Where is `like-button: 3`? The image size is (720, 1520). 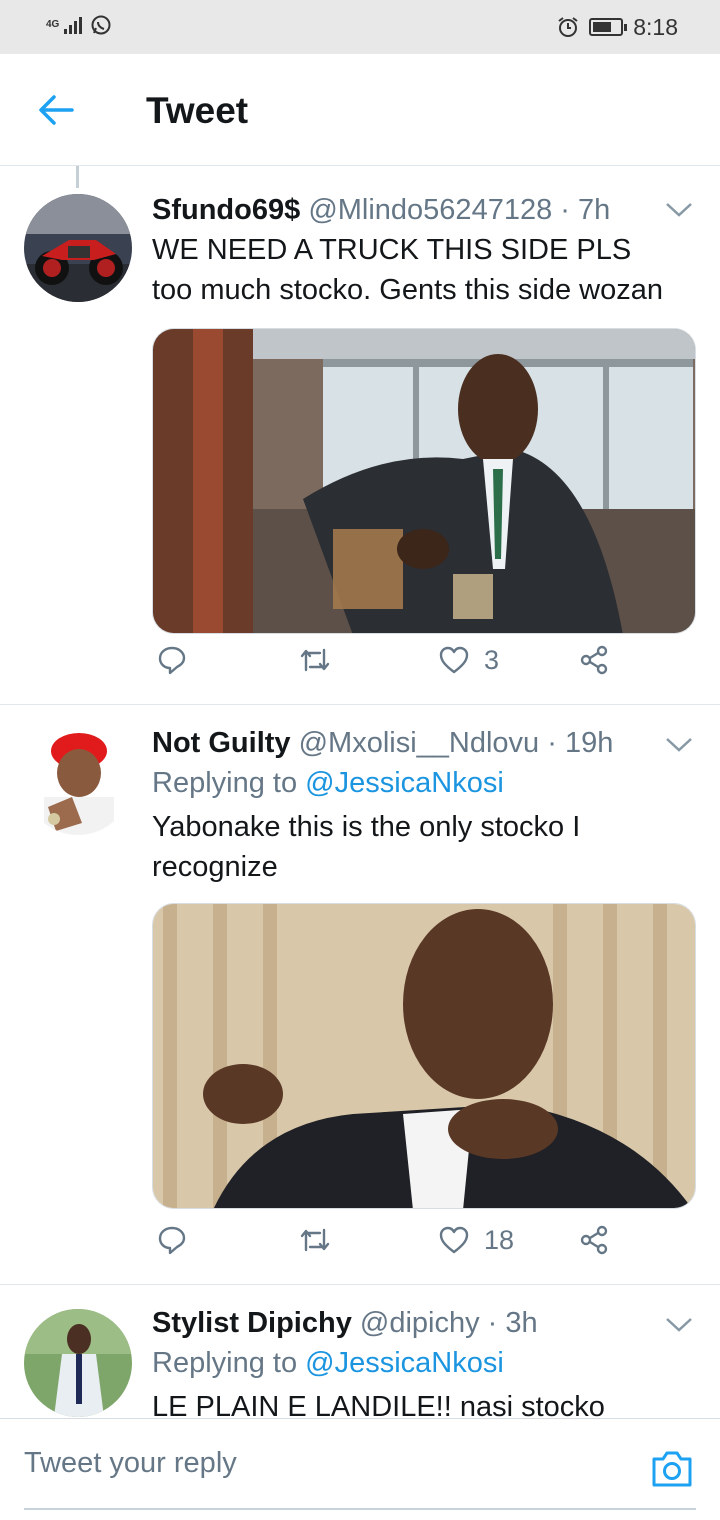 like-button: 3 is located at coordinates (468, 660).